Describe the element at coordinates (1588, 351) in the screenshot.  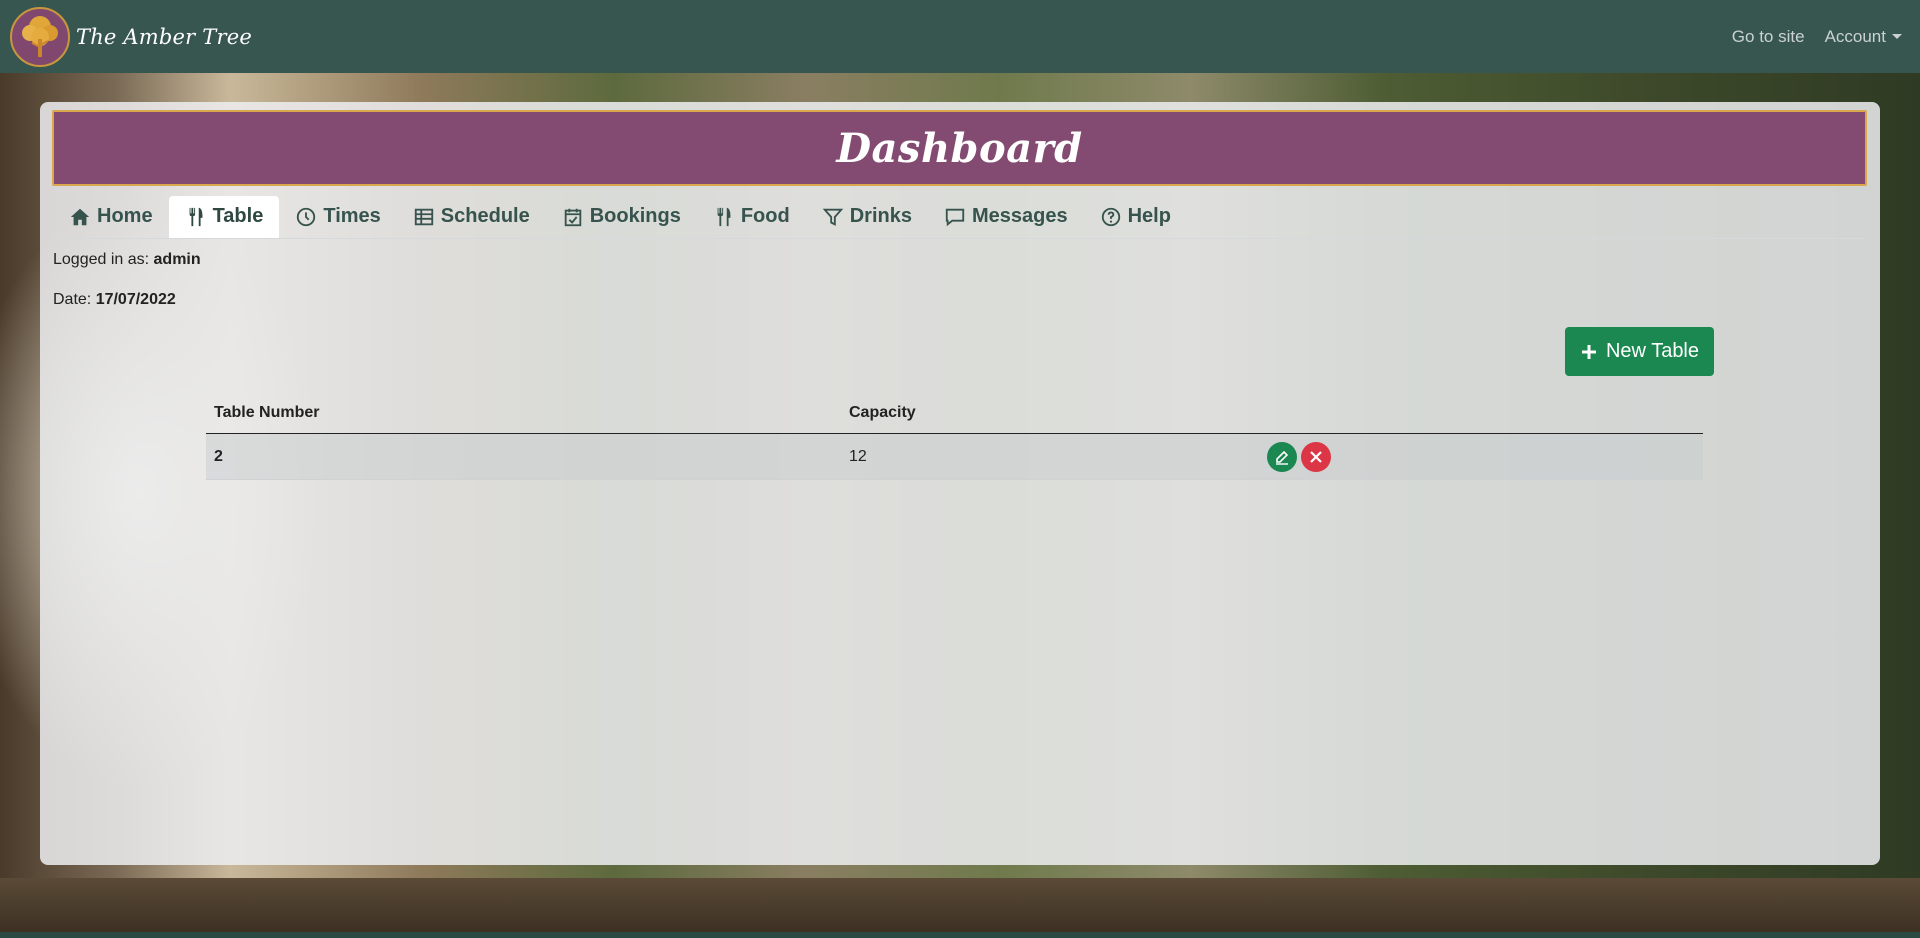
I see `plus-icon` at that location.